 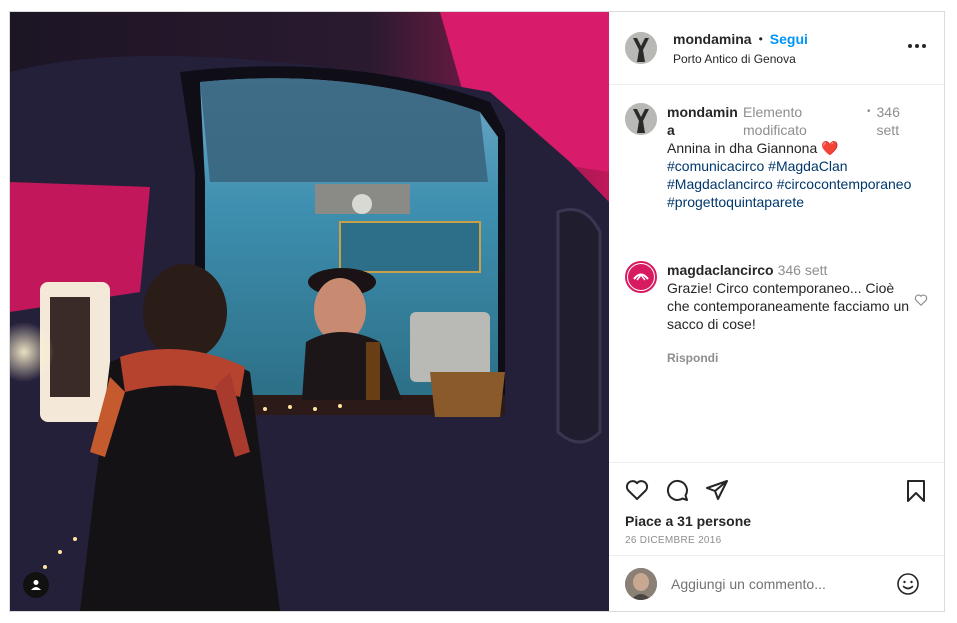 I want to click on like-button, so click(x=637, y=490).